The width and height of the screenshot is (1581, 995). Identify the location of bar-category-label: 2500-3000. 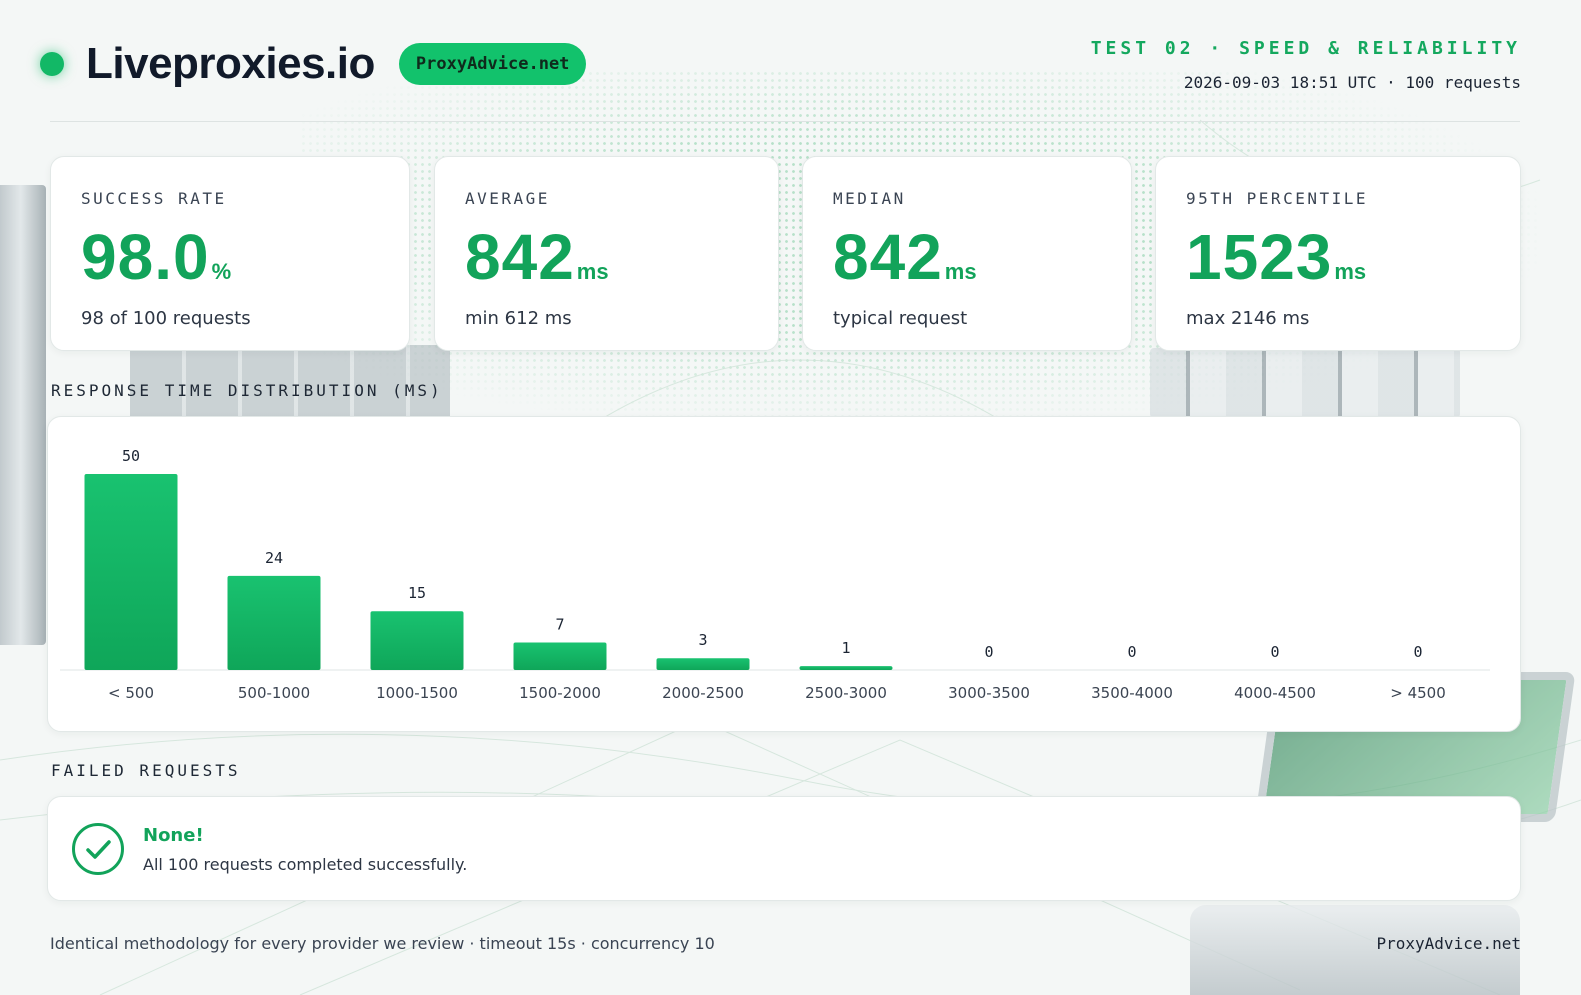
(846, 693).